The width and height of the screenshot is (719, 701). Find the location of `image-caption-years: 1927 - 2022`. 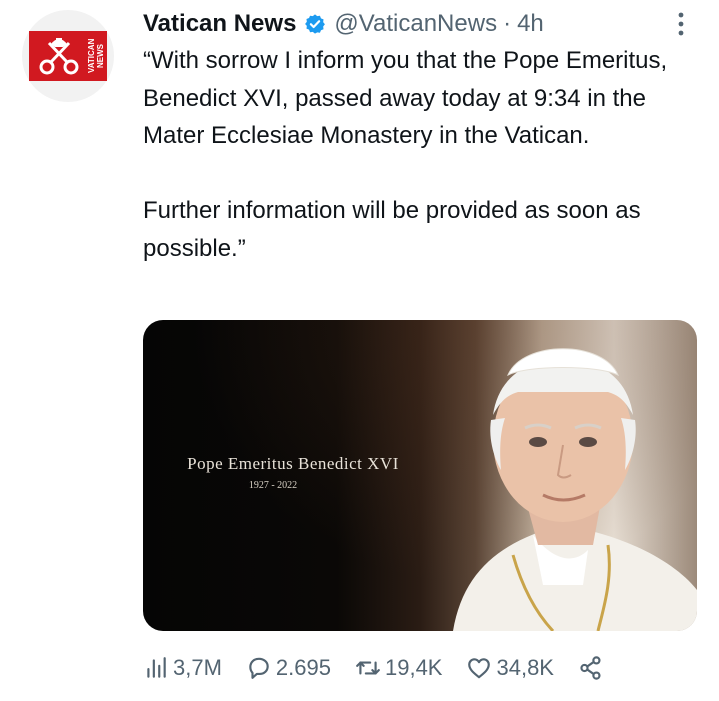

image-caption-years: 1927 - 2022 is located at coordinates (273, 485).